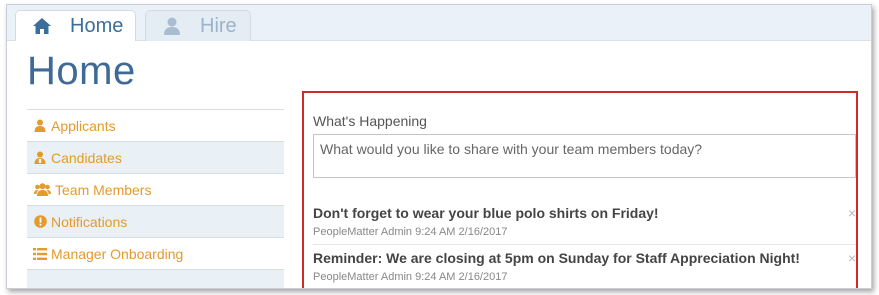 The width and height of the screenshot is (879, 295). Describe the element at coordinates (155, 279) in the screenshot. I see `sidebar-item-partial` at that location.